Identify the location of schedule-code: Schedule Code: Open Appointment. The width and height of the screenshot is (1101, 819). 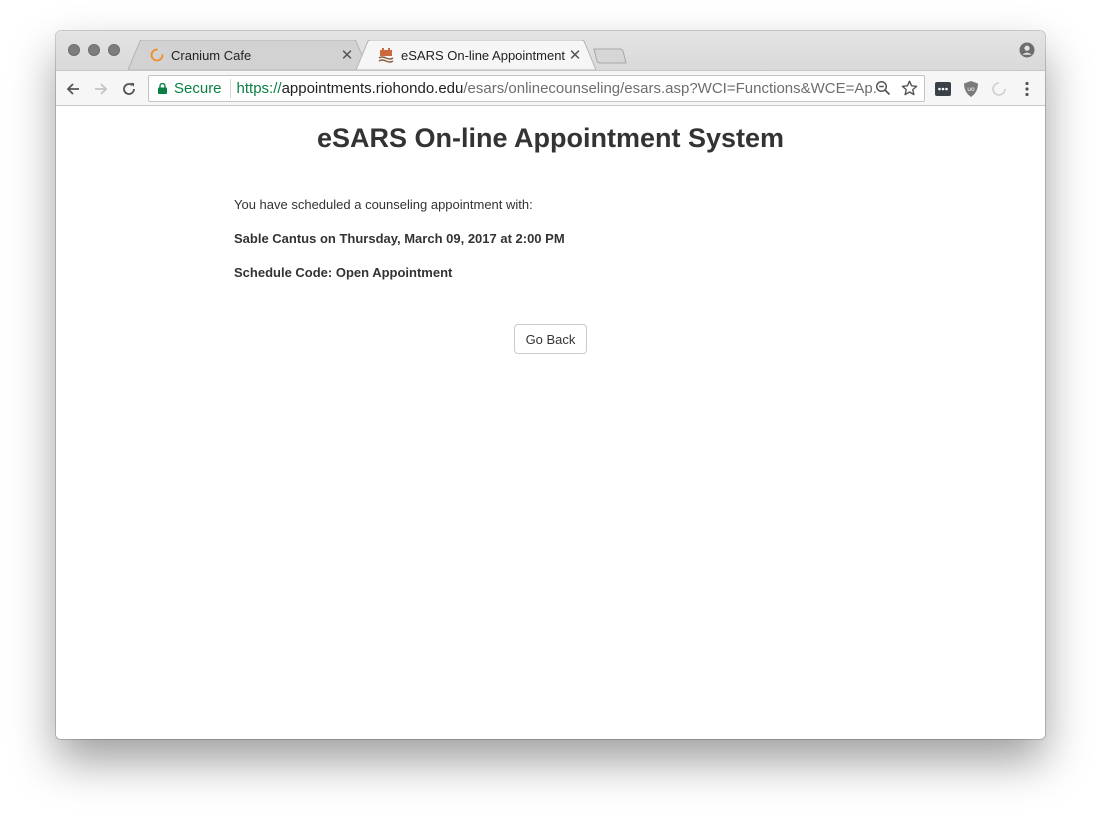
(343, 272).